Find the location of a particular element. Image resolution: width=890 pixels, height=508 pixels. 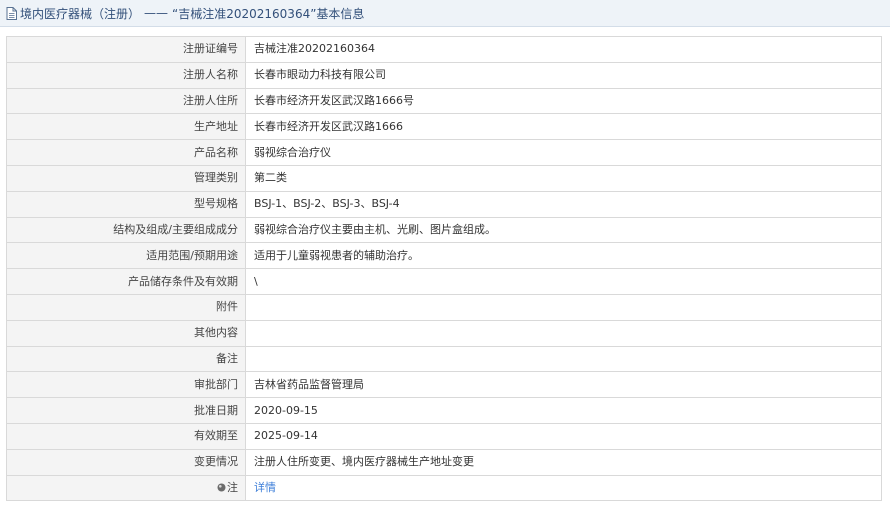

table-row: 备注 is located at coordinates (444, 359).